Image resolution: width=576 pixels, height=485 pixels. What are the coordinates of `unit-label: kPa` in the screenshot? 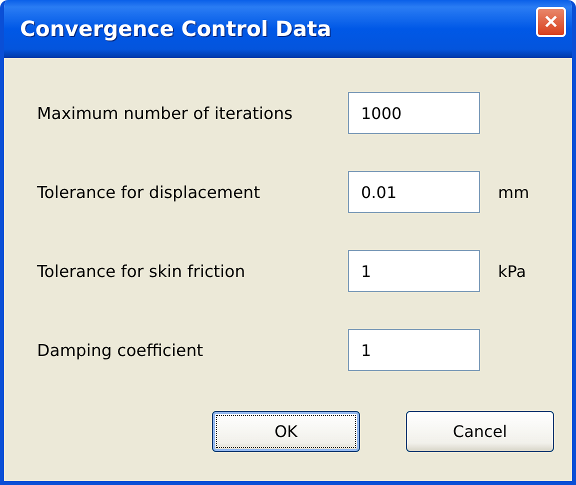 It's located at (512, 271).